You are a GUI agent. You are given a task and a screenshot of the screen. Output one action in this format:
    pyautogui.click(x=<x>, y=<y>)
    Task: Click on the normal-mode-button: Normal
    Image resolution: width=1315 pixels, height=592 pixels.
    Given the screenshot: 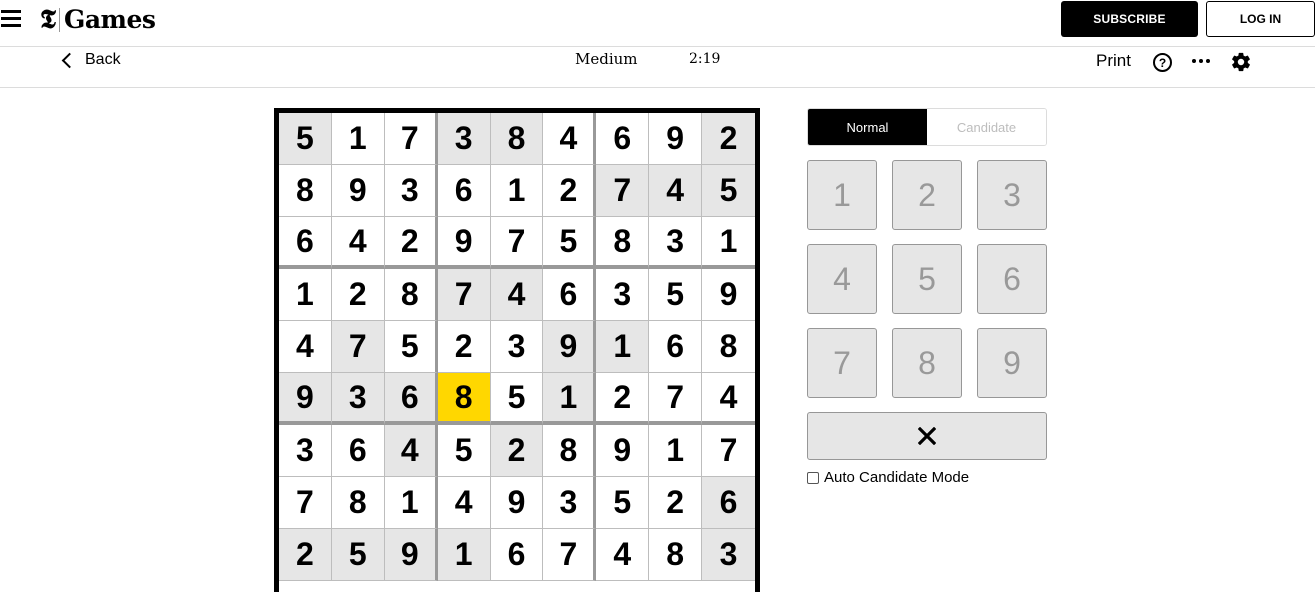 What is the action you would take?
    pyautogui.click(x=867, y=127)
    